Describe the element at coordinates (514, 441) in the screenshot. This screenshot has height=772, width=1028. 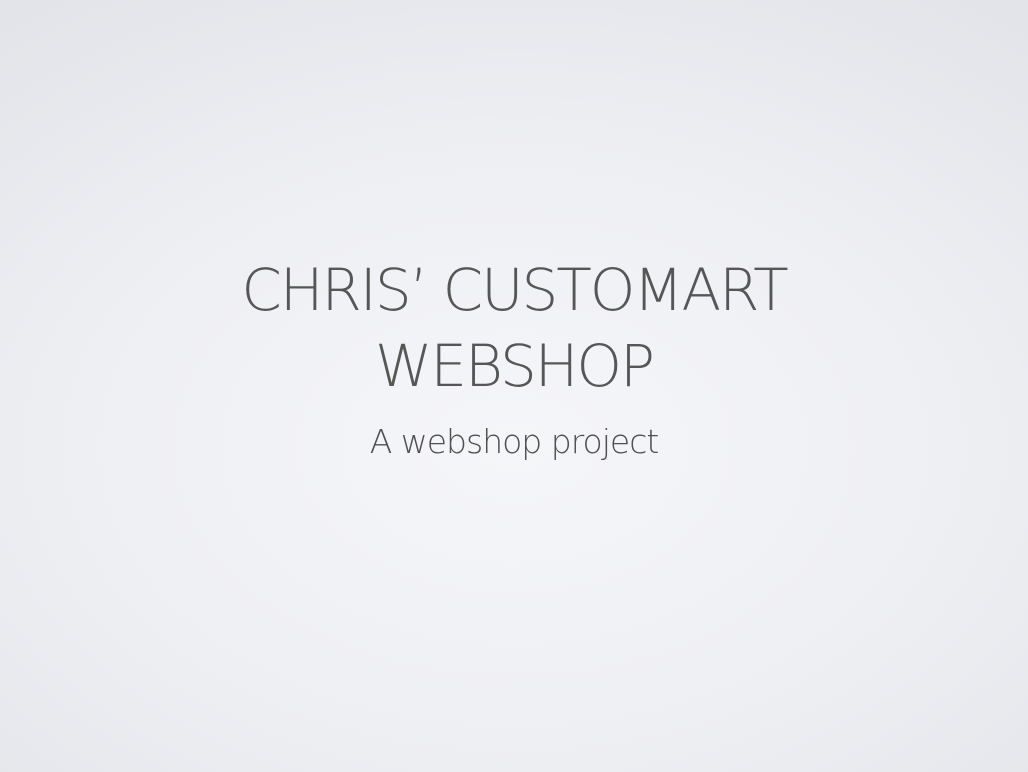
I see `slide-subtitle: A webshop project` at that location.